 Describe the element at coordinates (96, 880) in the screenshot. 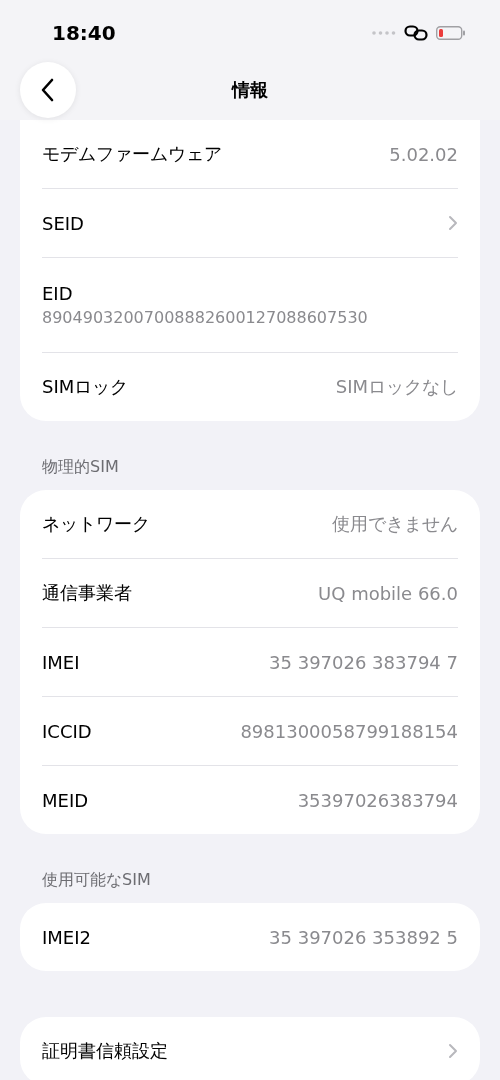

I see `section-header: 使用可能なSIM` at that location.